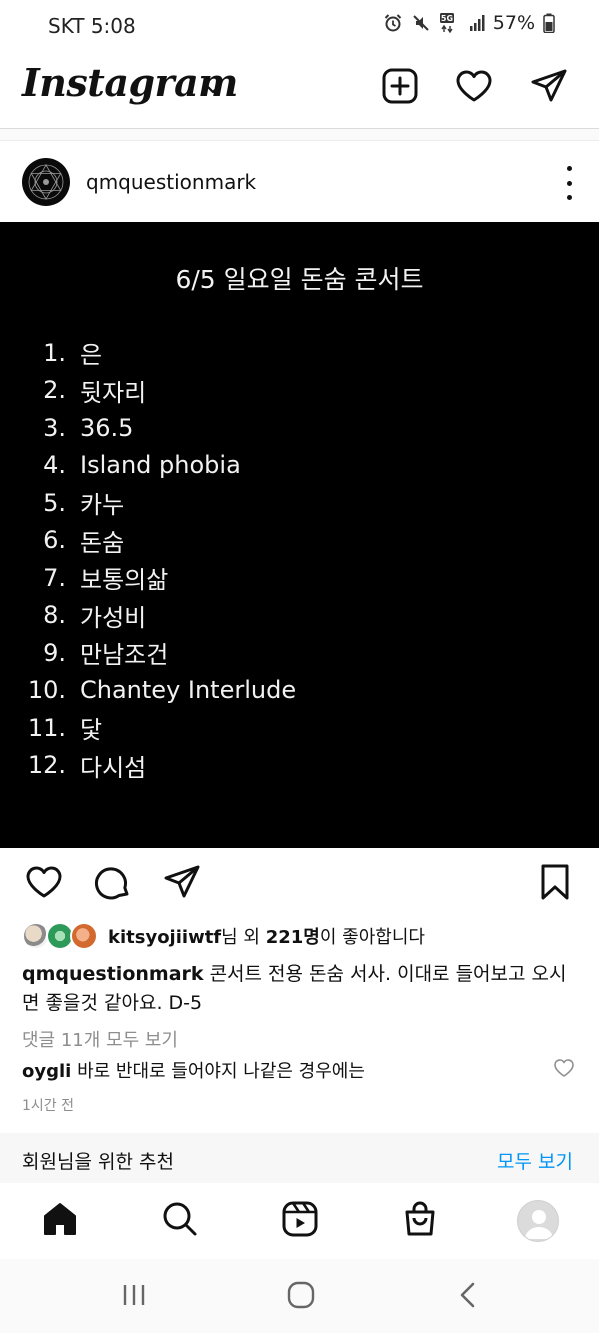  I want to click on comment-button, so click(113, 884).